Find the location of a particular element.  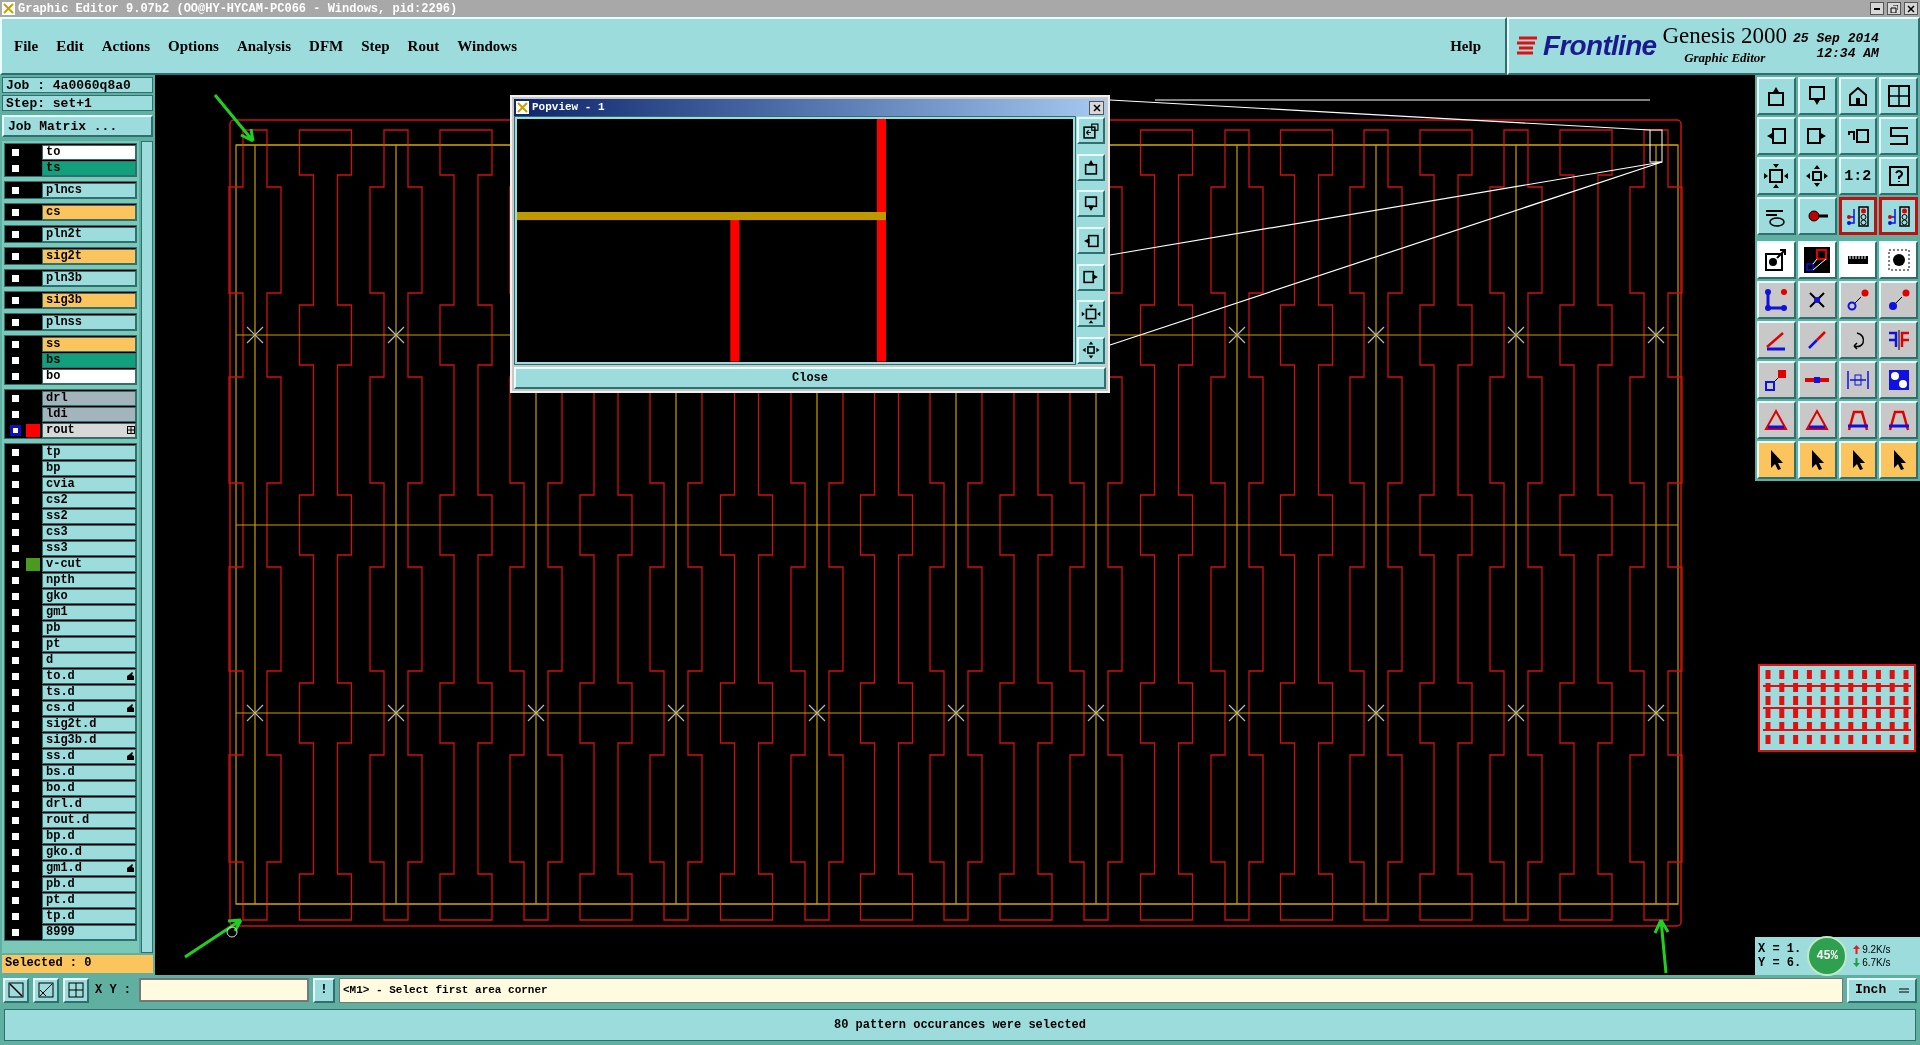

layer-name: bp is located at coordinates (89, 468).